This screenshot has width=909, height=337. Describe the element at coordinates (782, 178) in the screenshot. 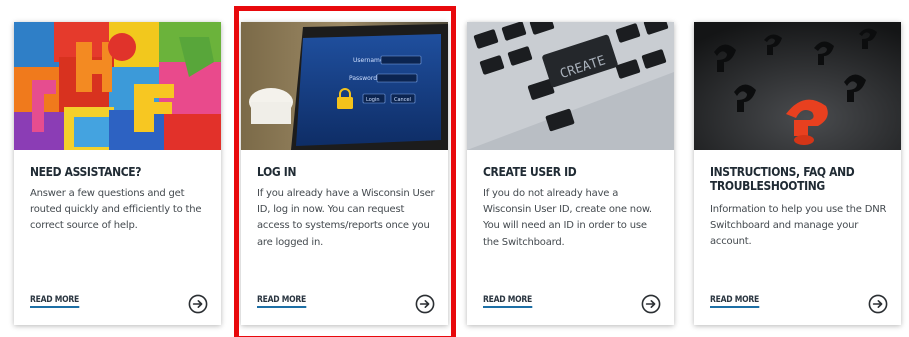

I see `card-title: INSTRUCTIONS, FAQ AND TROUBLESHOOTING` at that location.